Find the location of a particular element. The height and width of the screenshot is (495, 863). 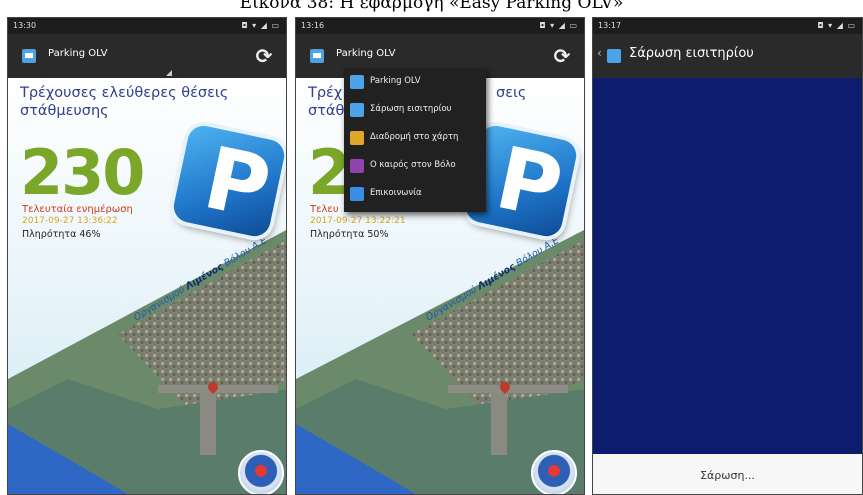

status-bar: 13:30 ◘ ▾ ◢ ▭ is located at coordinates (147, 26).